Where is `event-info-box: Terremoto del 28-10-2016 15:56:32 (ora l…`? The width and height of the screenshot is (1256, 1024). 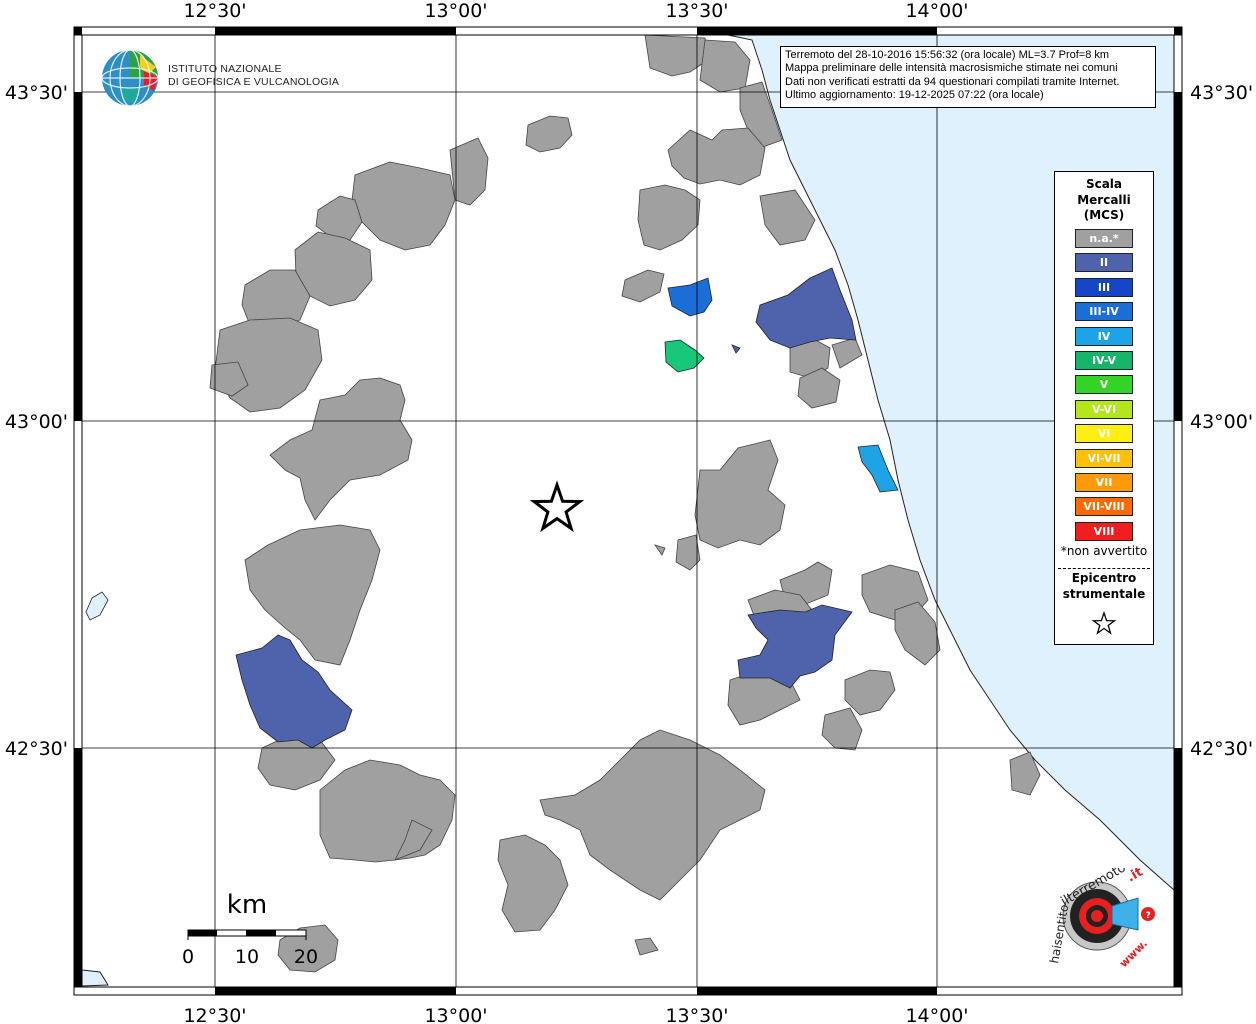 event-info-box: Terremoto del 28-10-2016 15:56:32 (ora l… is located at coordinates (968, 77).